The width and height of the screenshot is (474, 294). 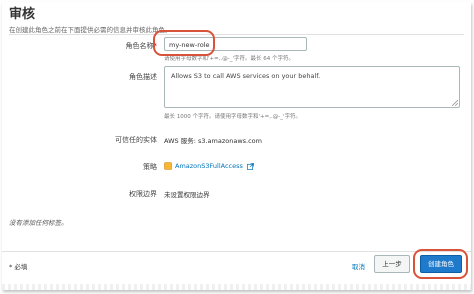 I want to click on permissions-boundary-value: 未设置权限边界, so click(x=187, y=195).